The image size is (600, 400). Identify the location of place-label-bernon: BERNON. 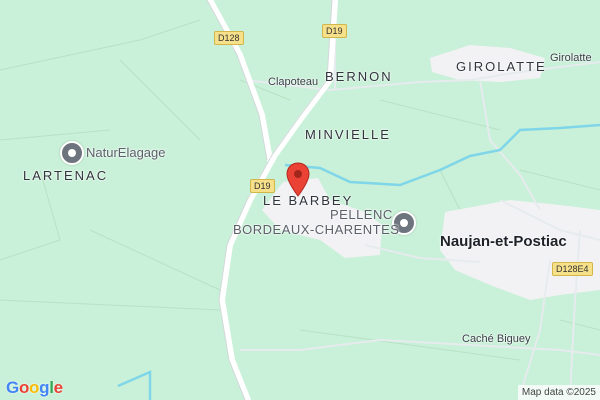
(359, 76).